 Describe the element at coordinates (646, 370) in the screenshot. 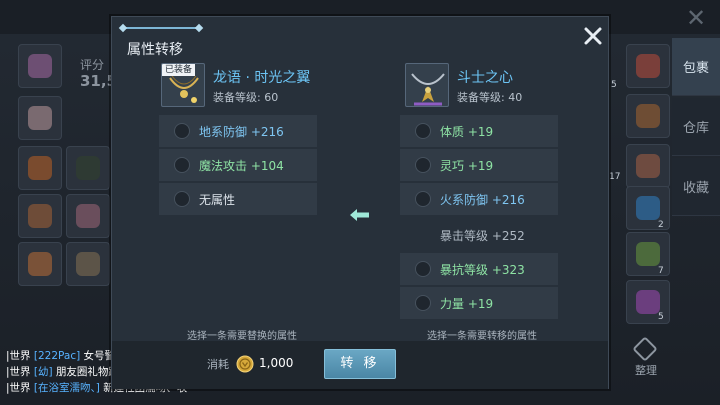

I see `tidy-button: 整理` at that location.